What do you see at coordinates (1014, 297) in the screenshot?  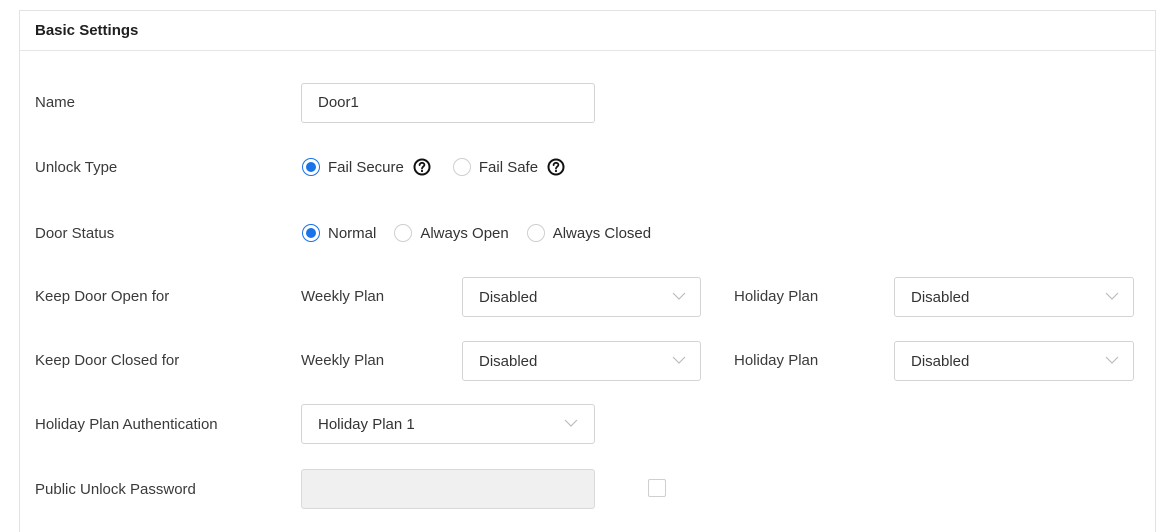 I see `keep-open-holiday-select: Disabled` at bounding box center [1014, 297].